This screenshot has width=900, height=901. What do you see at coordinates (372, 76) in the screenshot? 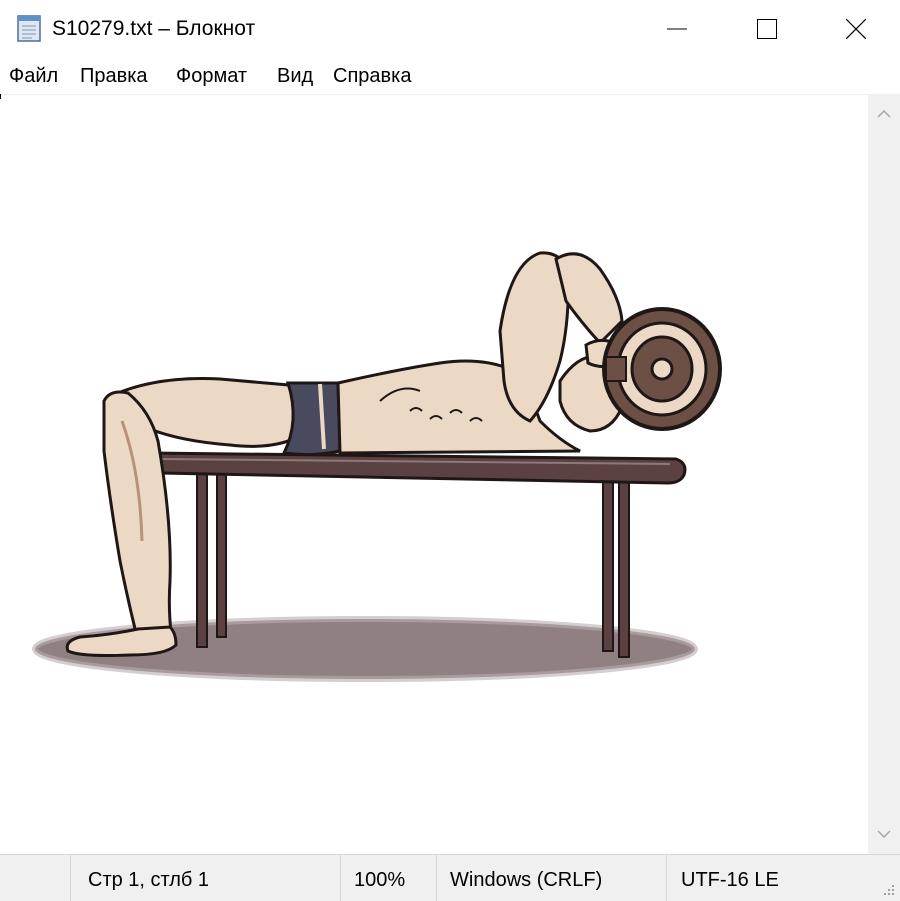
I see `menu-help: Справка` at bounding box center [372, 76].